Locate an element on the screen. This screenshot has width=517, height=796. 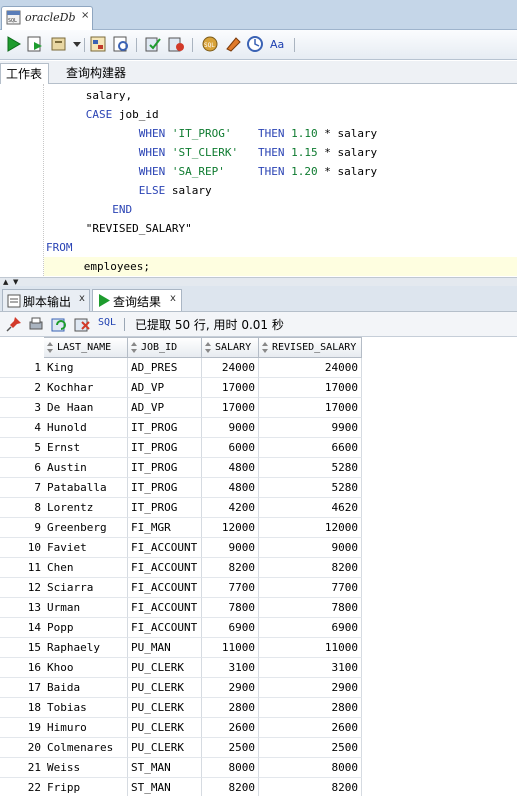
tab-query-result: 查询结果 x is located at coordinates (137, 300).